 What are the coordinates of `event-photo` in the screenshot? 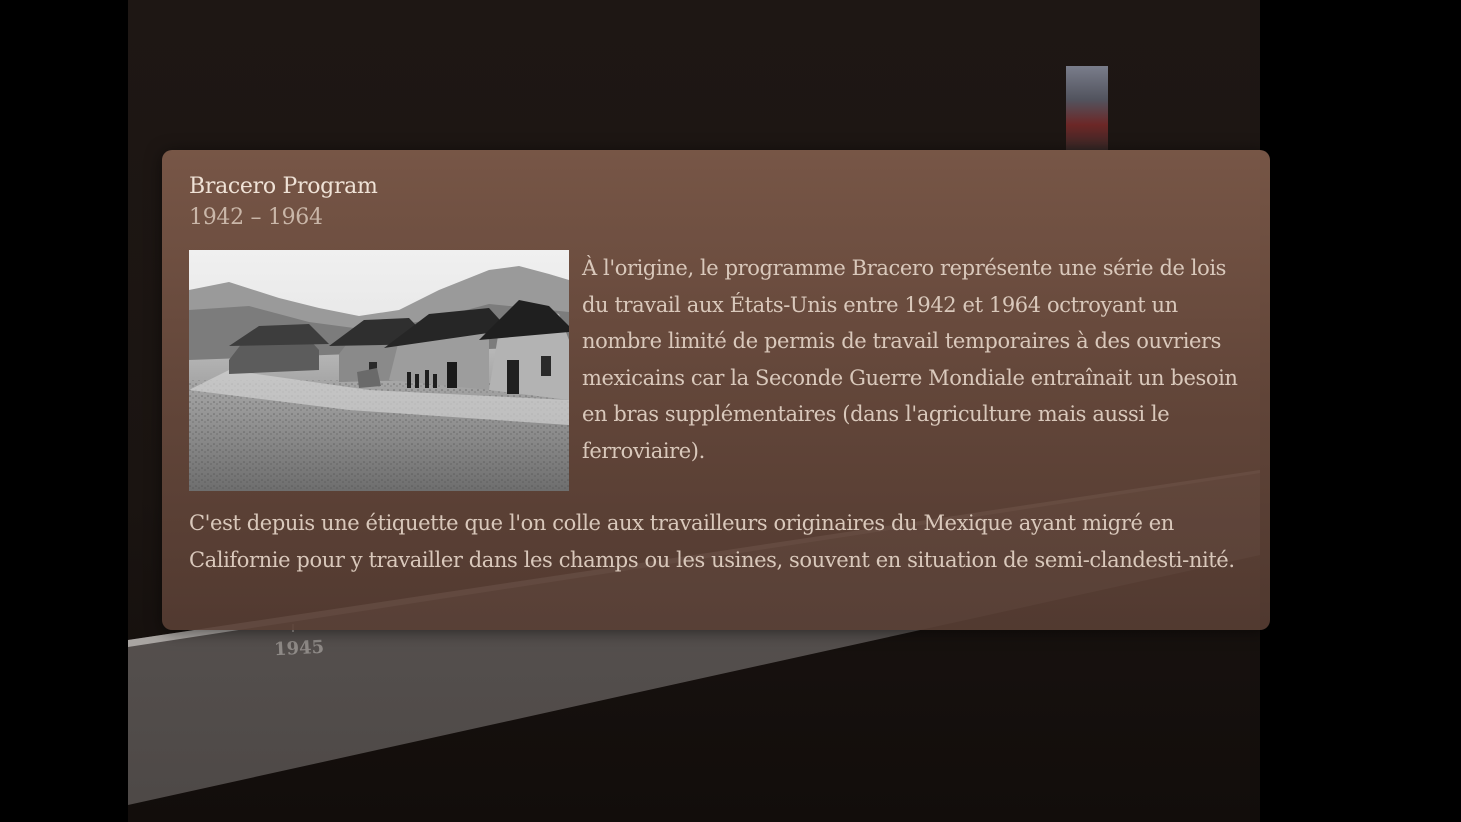 It's located at (379, 370).